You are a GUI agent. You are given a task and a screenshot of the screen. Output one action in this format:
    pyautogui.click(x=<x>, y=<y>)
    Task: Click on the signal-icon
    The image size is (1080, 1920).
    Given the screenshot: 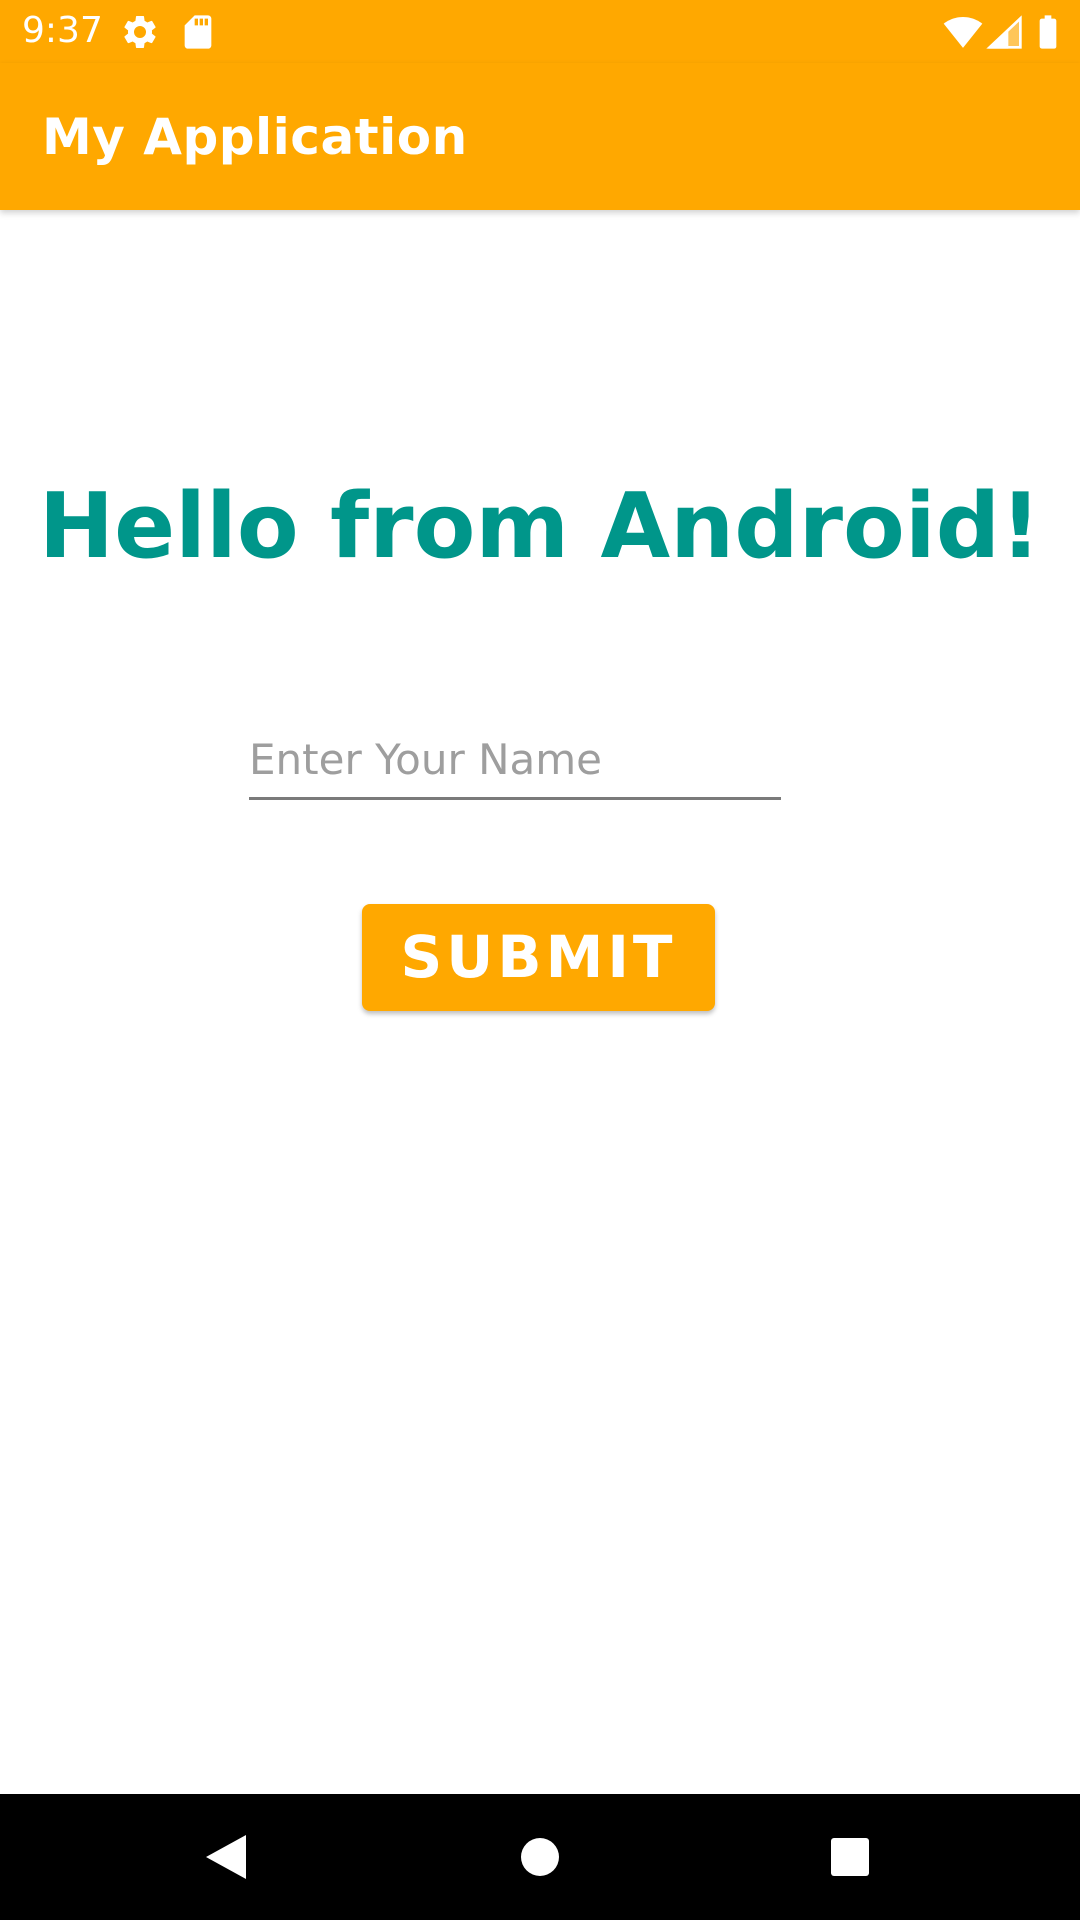 What is the action you would take?
    pyautogui.click(x=1005, y=32)
    